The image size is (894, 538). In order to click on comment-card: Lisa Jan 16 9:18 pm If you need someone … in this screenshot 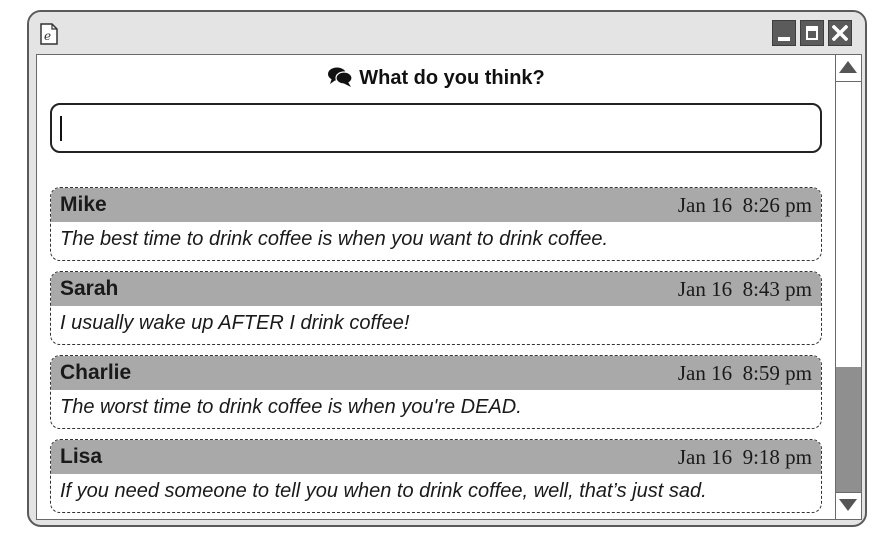, I will do `click(436, 476)`.